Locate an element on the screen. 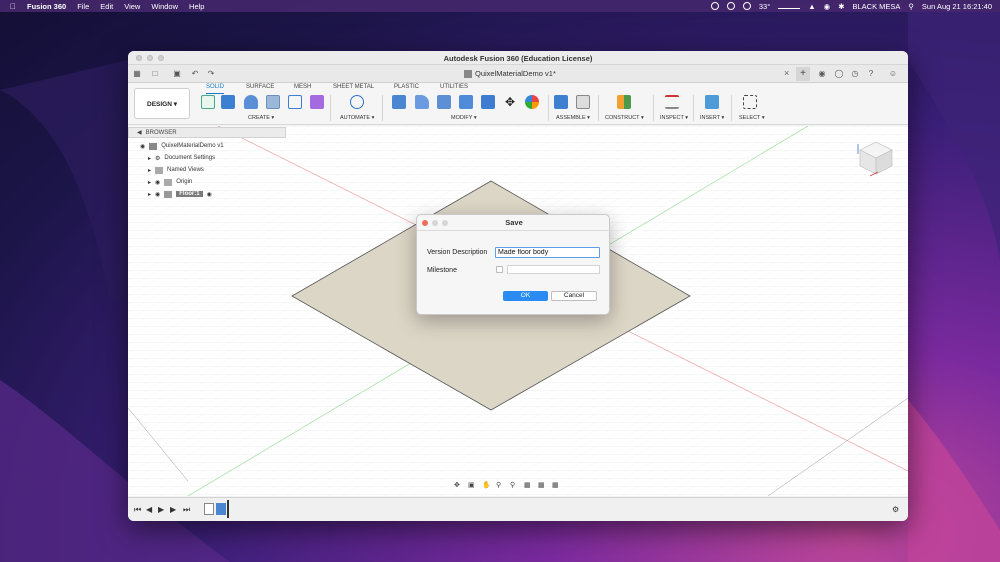 This screenshot has height=562, width=1000. browser-item-floor: ▸ ◉ Floor:1 ◉ is located at coordinates (180, 194).